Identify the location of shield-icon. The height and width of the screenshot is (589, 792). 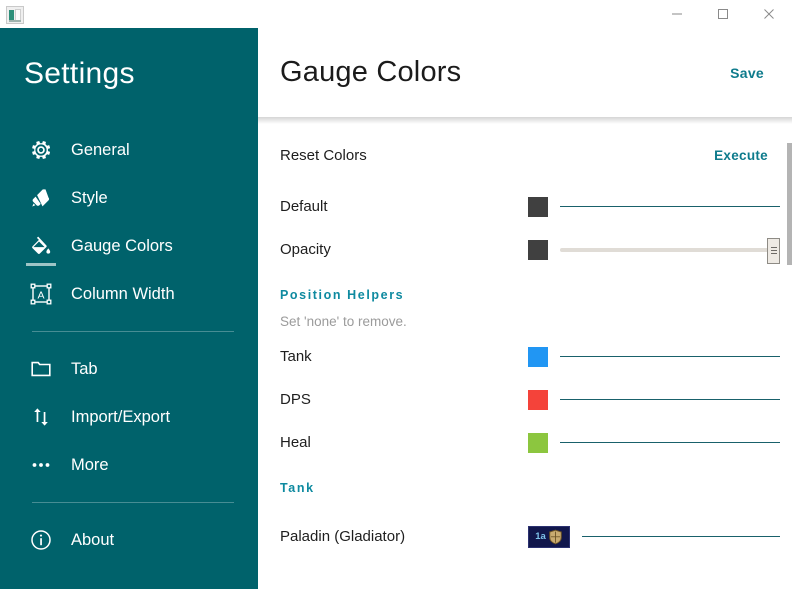
(555, 536).